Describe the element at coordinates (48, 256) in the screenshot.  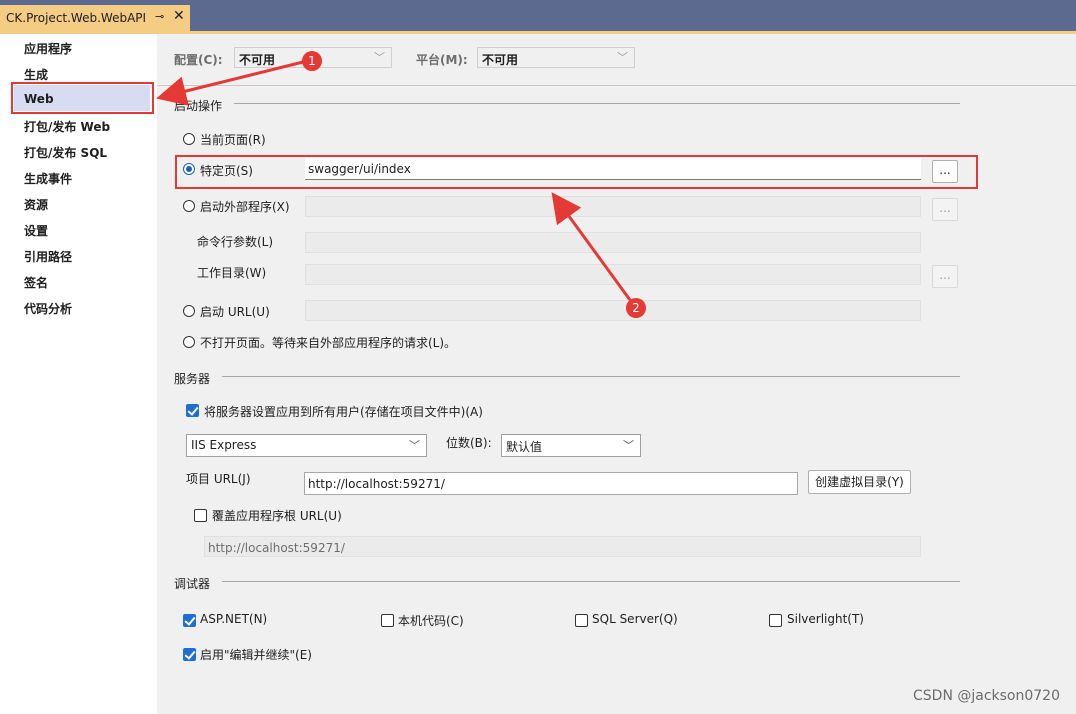
I see `nav-item-reference-paths: 引用路径` at that location.